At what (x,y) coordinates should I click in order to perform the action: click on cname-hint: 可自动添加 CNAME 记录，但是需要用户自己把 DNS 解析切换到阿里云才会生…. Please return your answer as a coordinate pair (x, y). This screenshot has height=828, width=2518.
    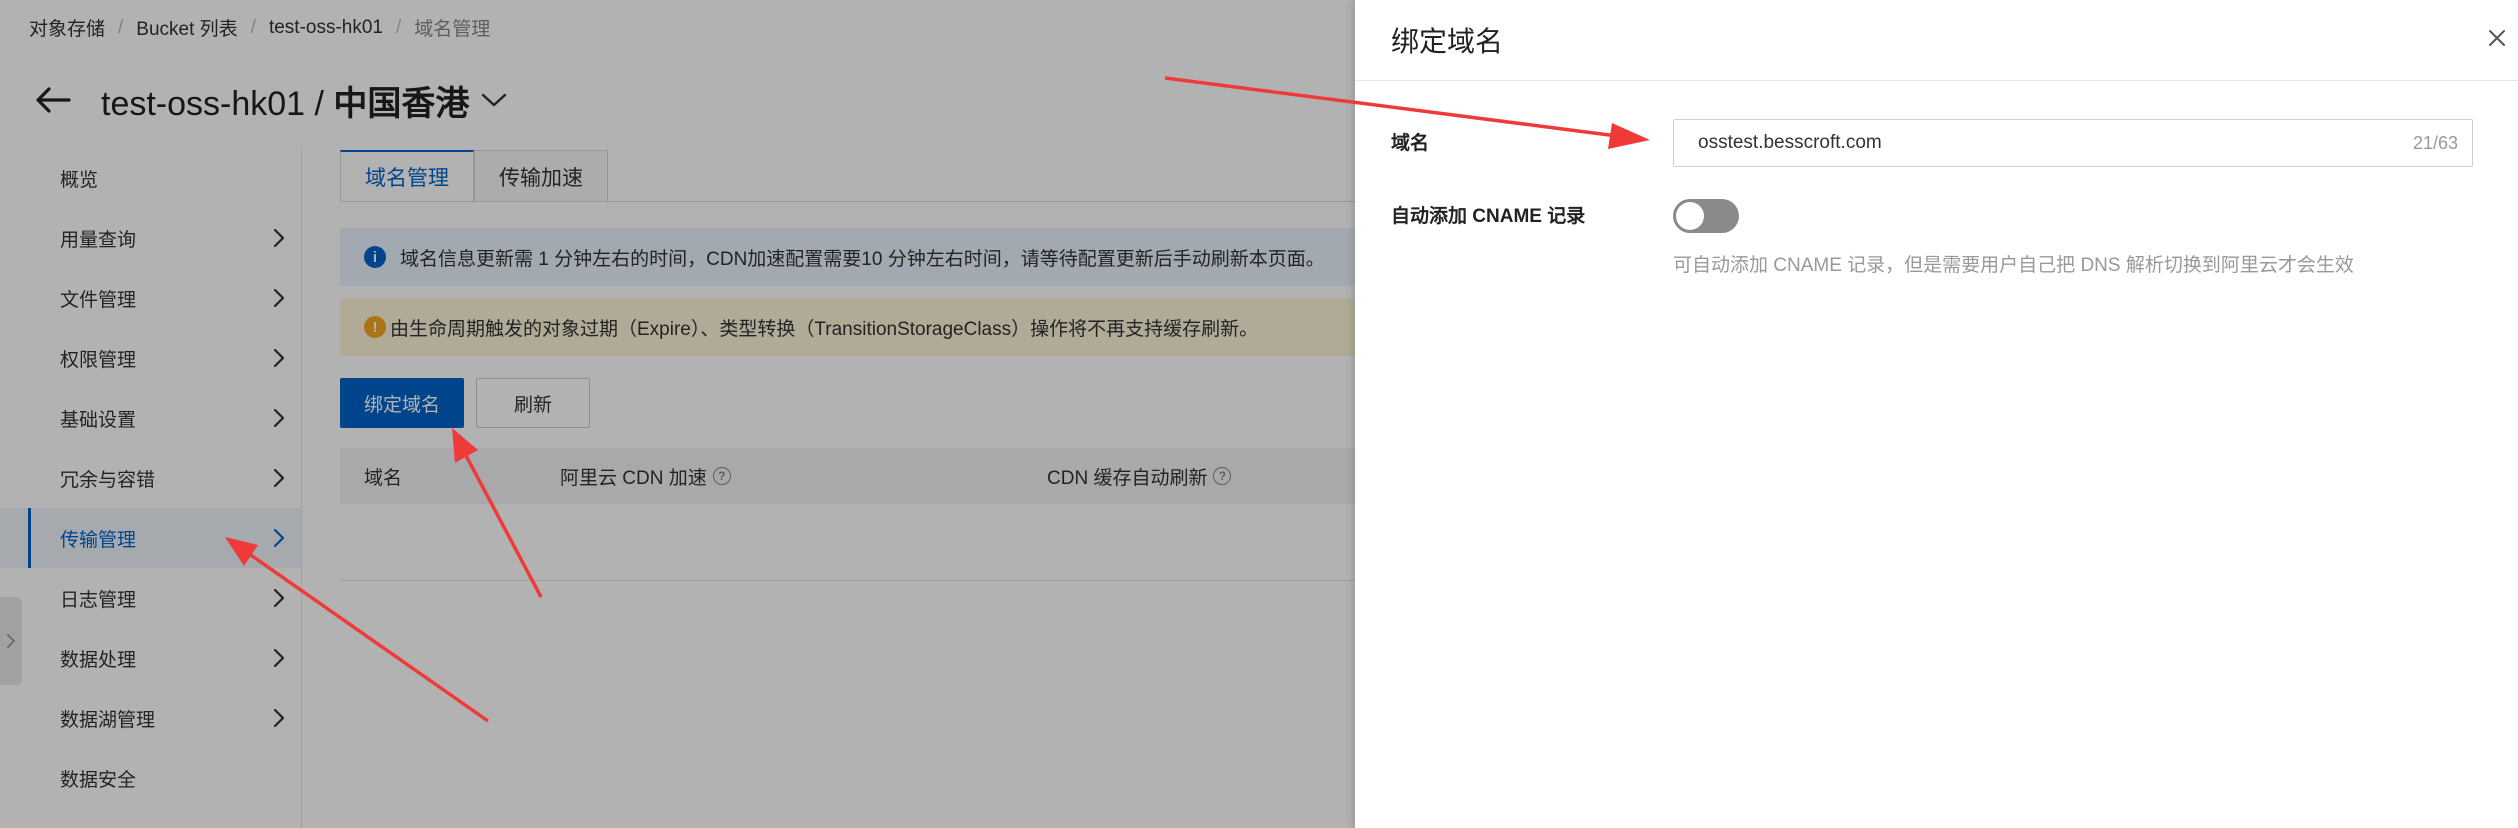
    Looking at the image, I should click on (2013, 265).